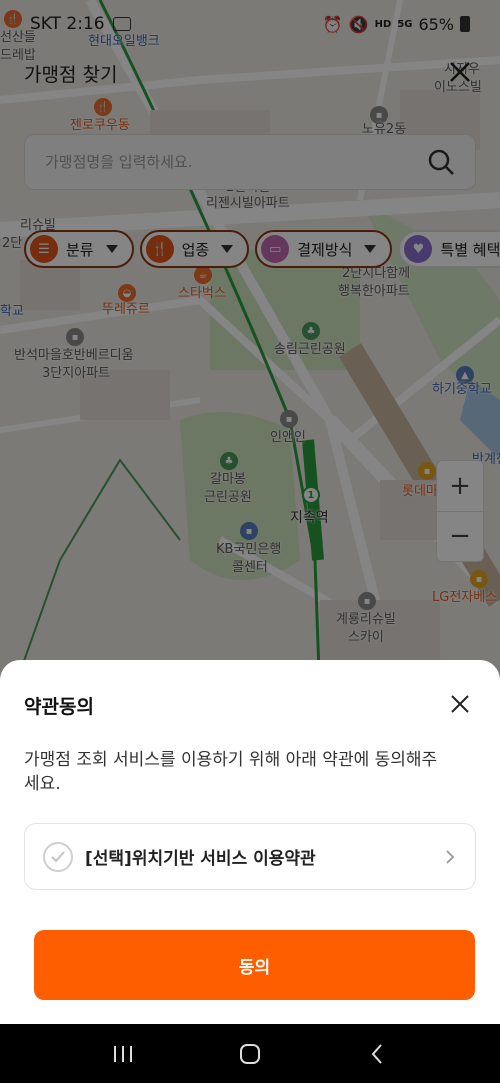 Image resolution: width=500 pixels, height=1083 pixels. I want to click on sheet-title: 약관동의, so click(59, 707).